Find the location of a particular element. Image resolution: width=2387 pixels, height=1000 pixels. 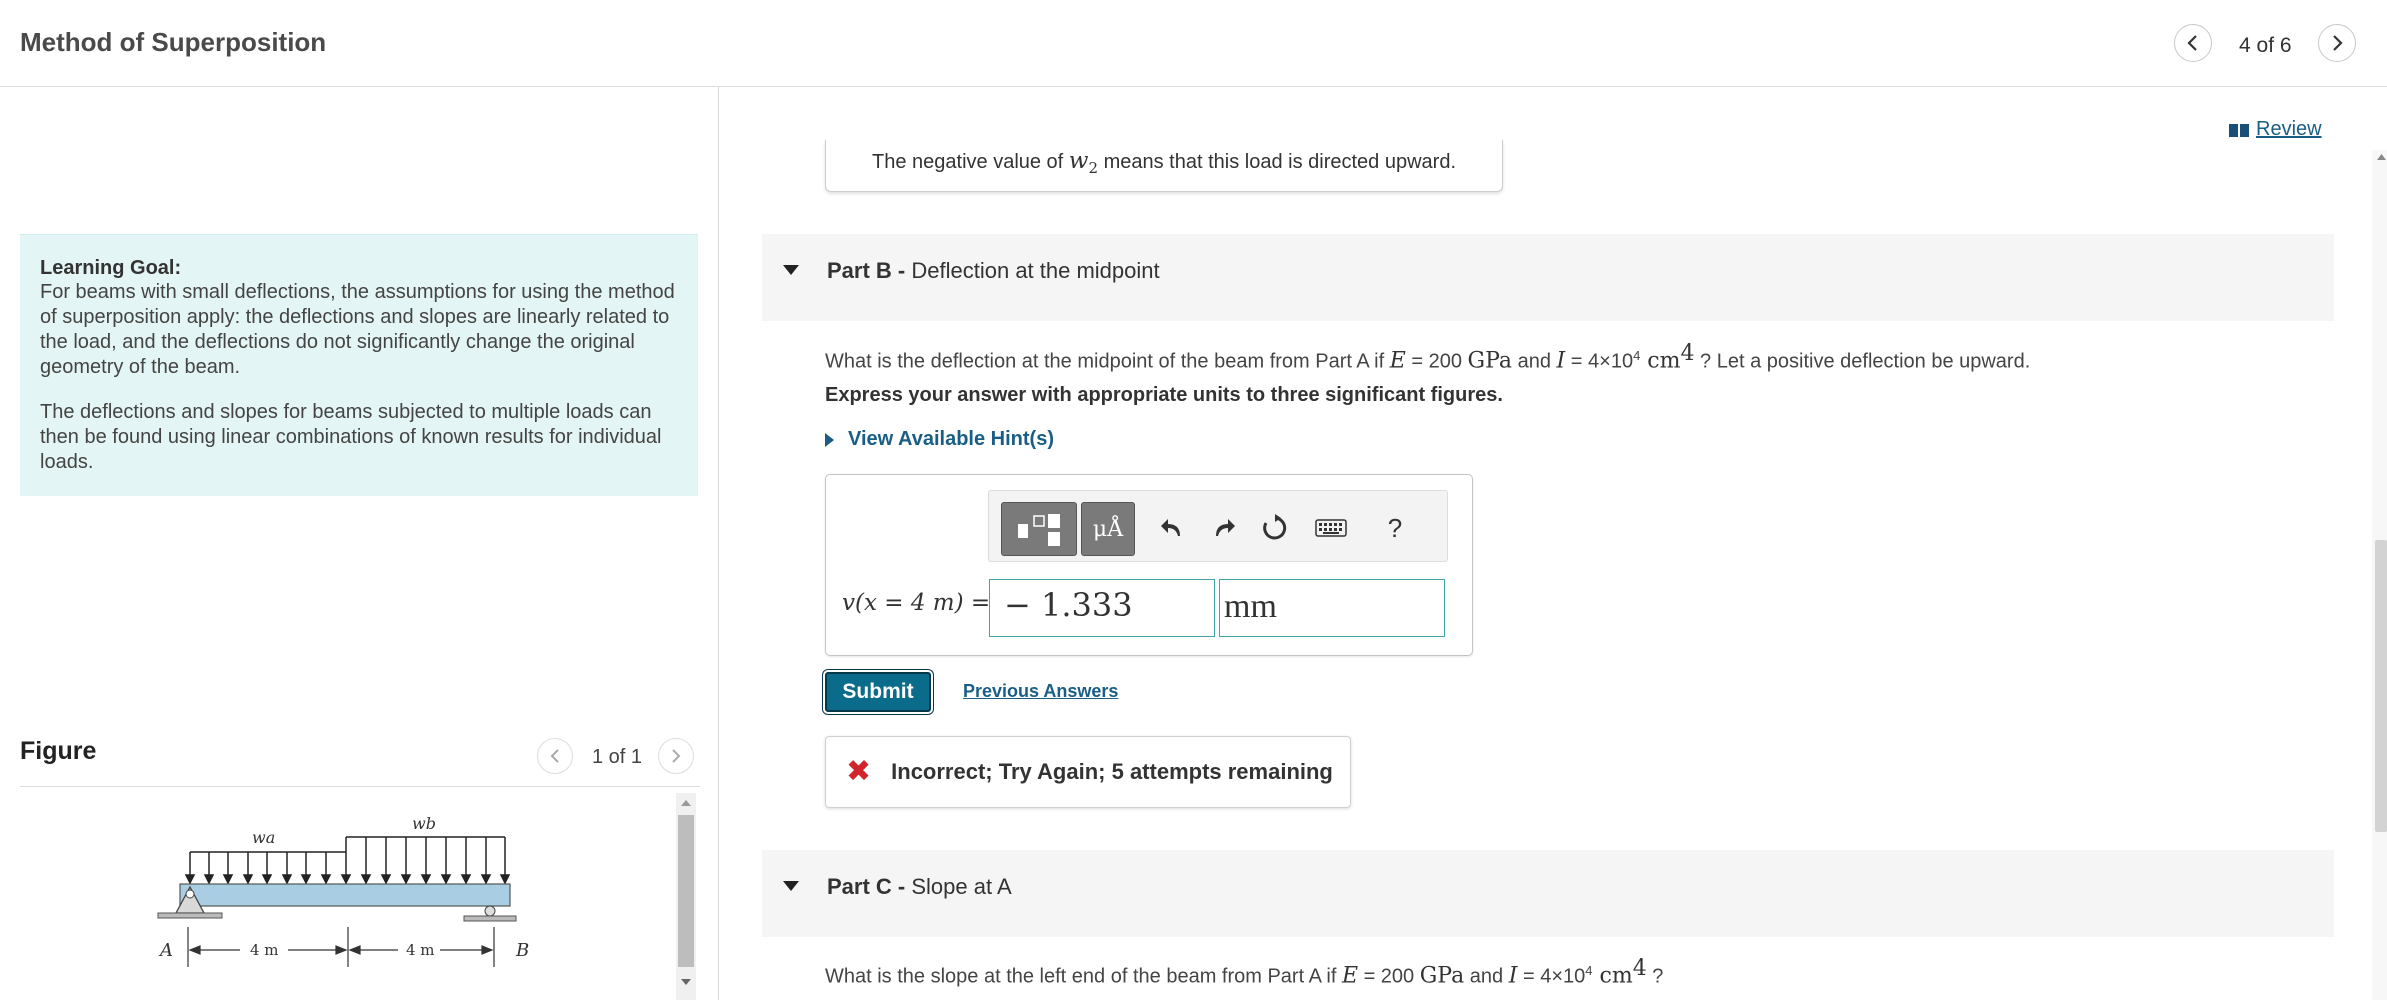

figure-scrollbar-thumb is located at coordinates (686, 891).